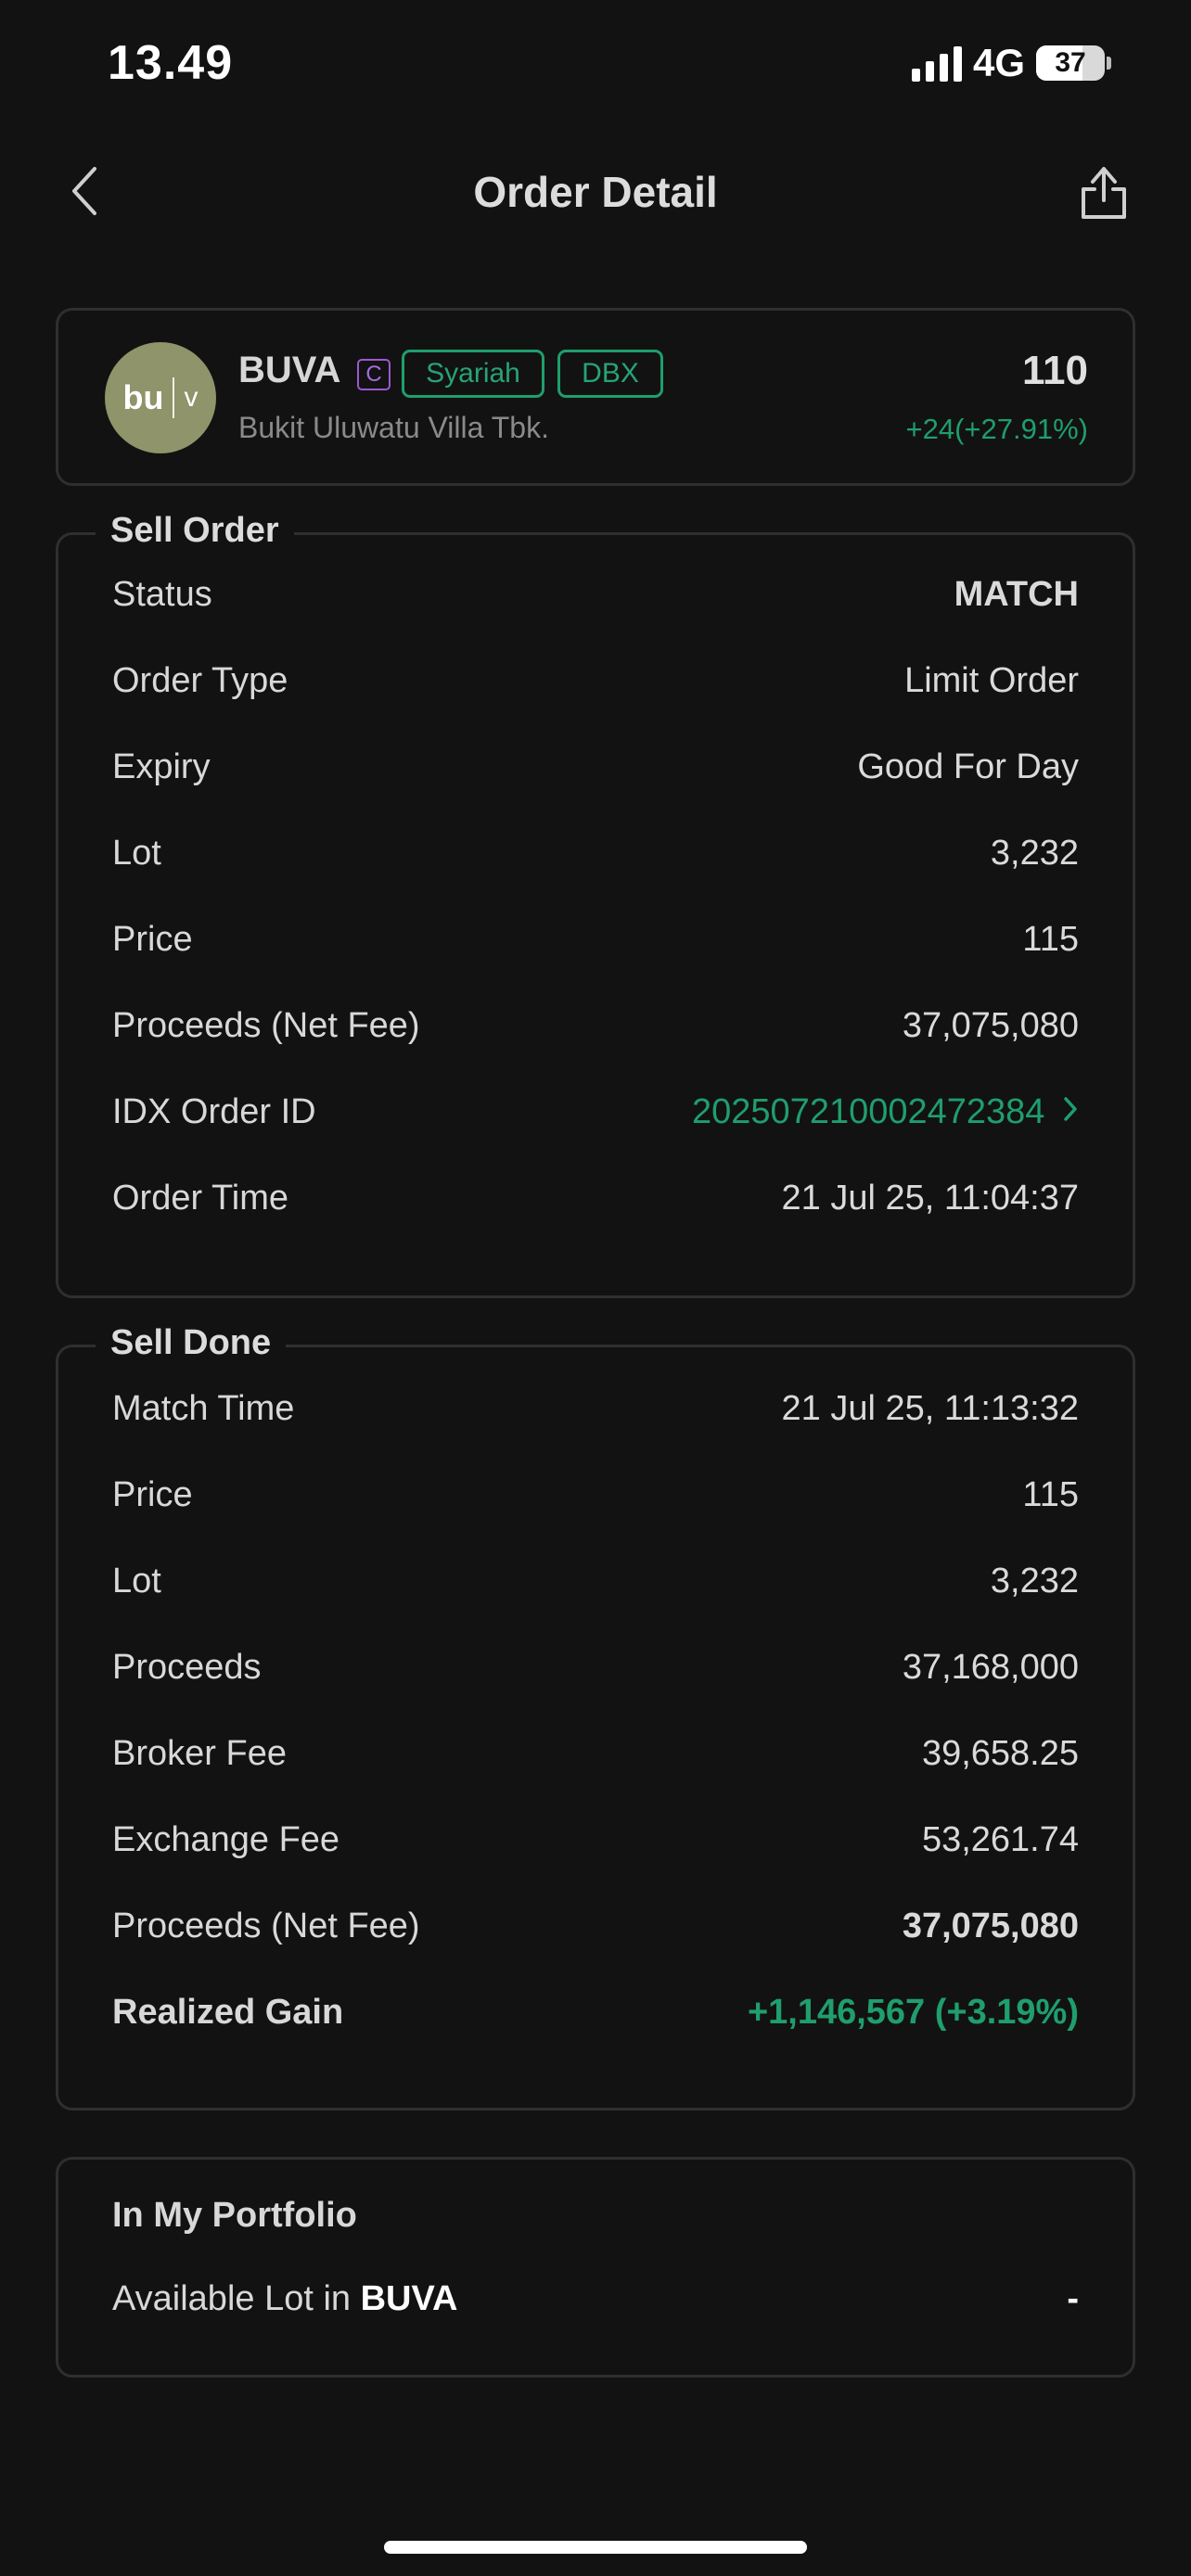 The image size is (1191, 2576). What do you see at coordinates (996, 429) in the screenshot?
I see `price-change: +24(+27.91%)` at bounding box center [996, 429].